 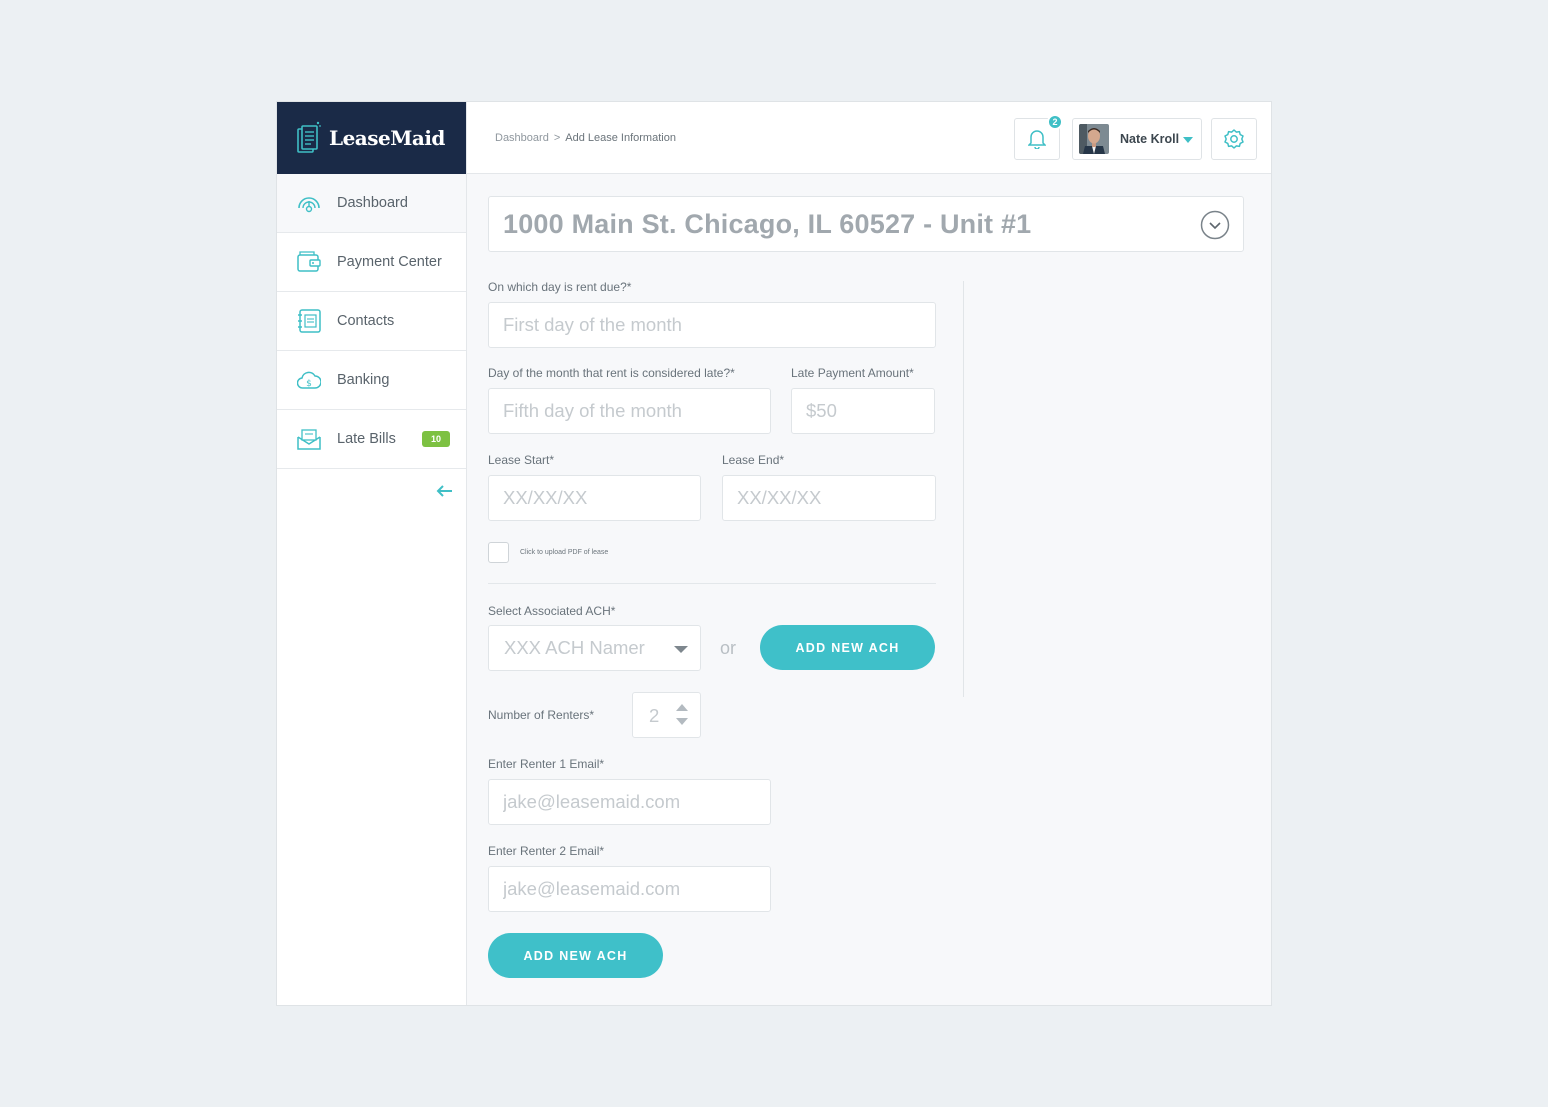 What do you see at coordinates (963, 489) in the screenshot?
I see `column-divider` at bounding box center [963, 489].